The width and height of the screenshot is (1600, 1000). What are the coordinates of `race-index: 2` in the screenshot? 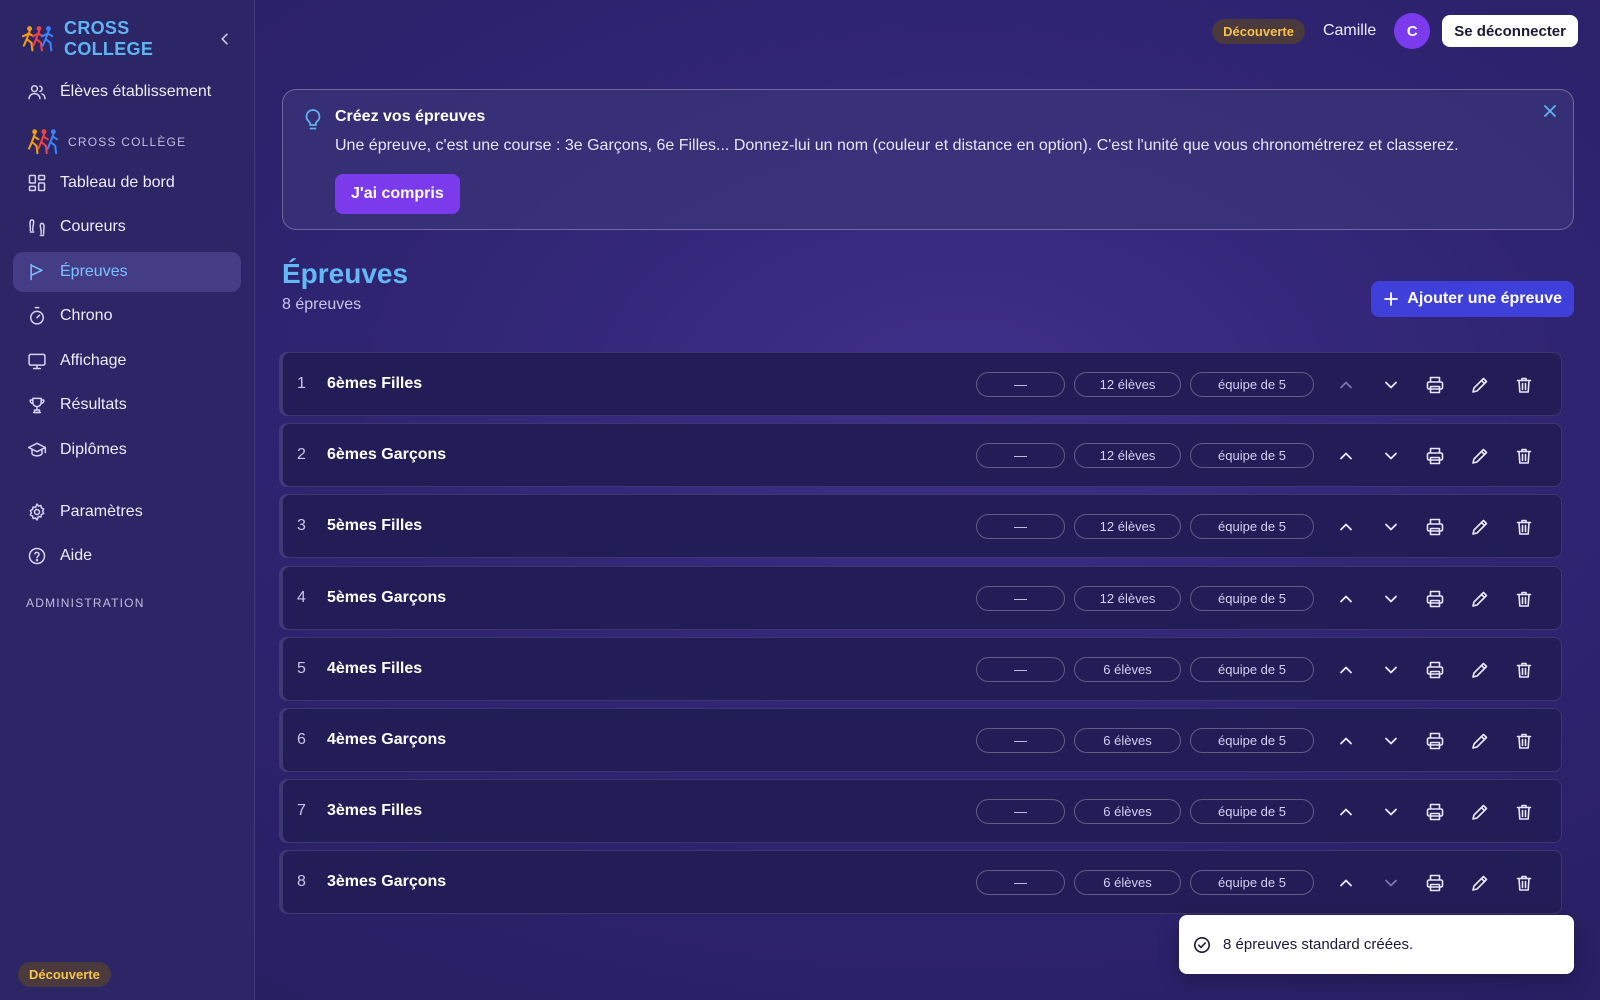 It's located at (301, 455).